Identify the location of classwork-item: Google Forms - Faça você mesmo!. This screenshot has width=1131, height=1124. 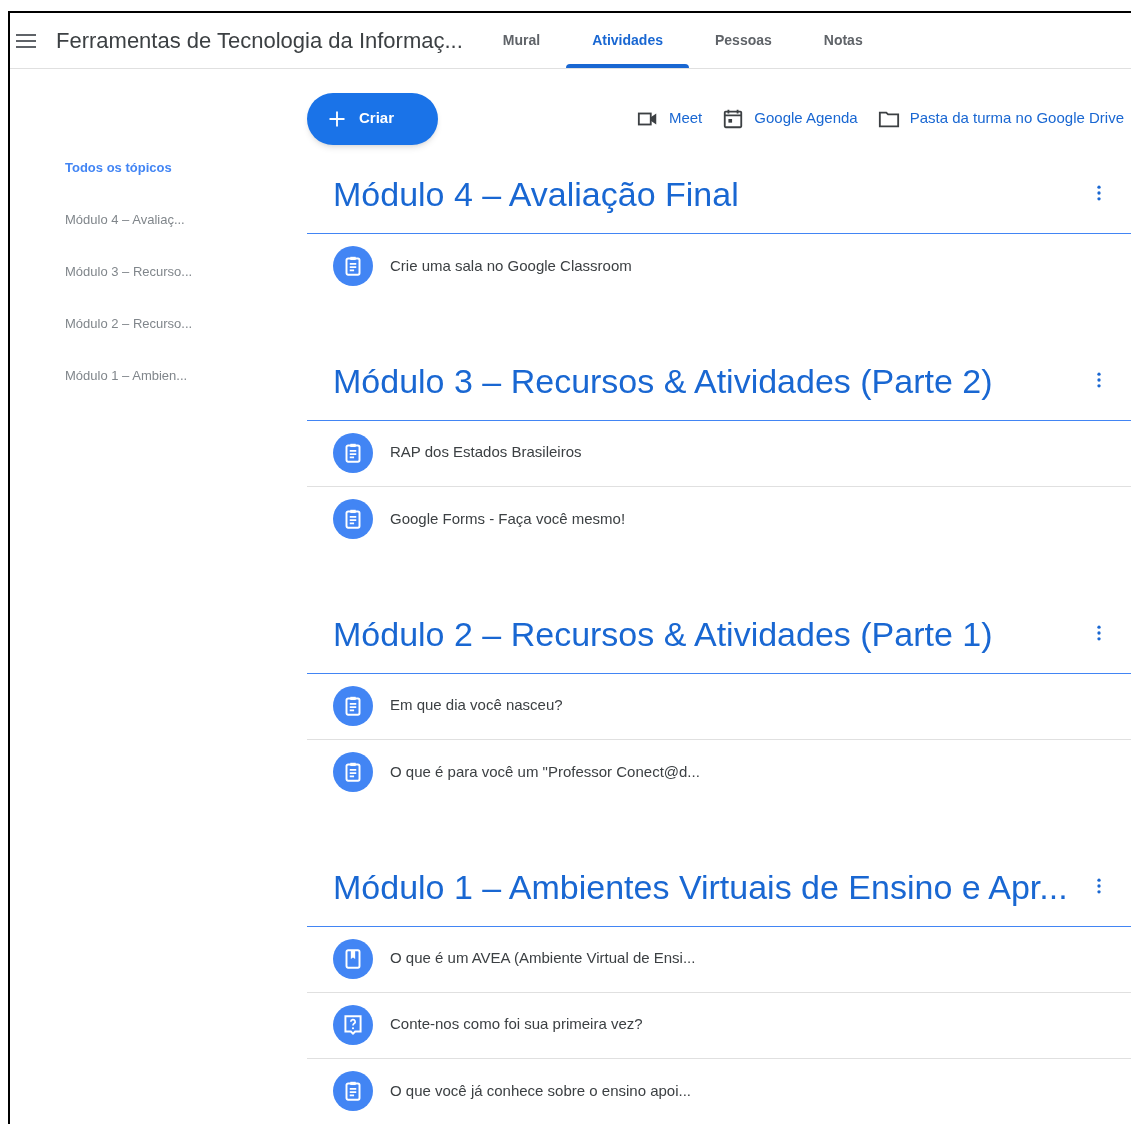
(719, 520).